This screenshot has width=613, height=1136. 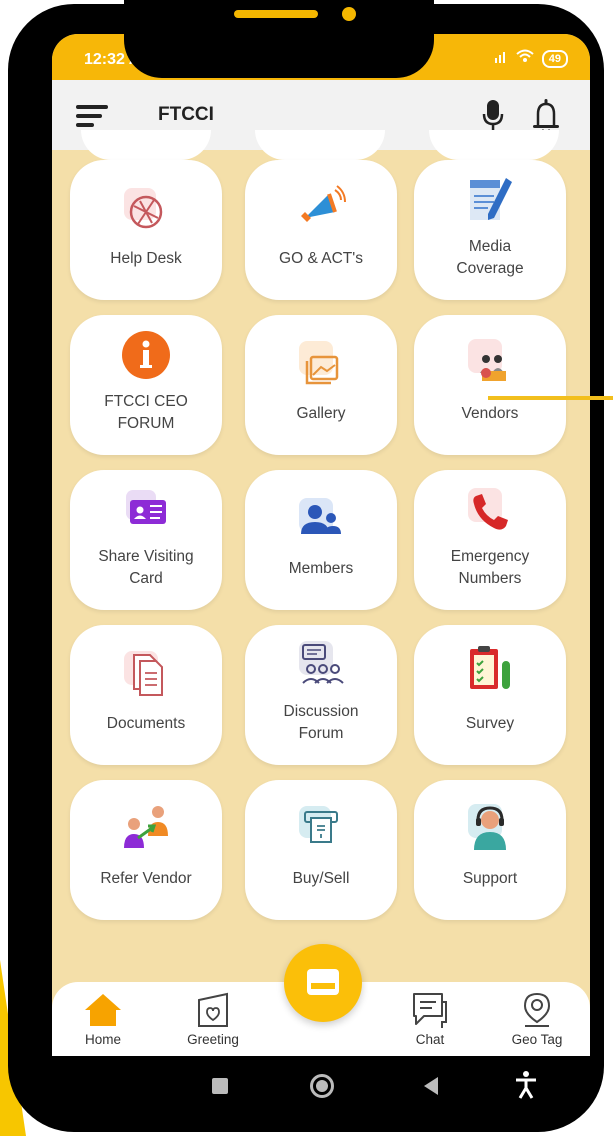 What do you see at coordinates (321, 208) in the screenshot?
I see `megaphone-icon` at bounding box center [321, 208].